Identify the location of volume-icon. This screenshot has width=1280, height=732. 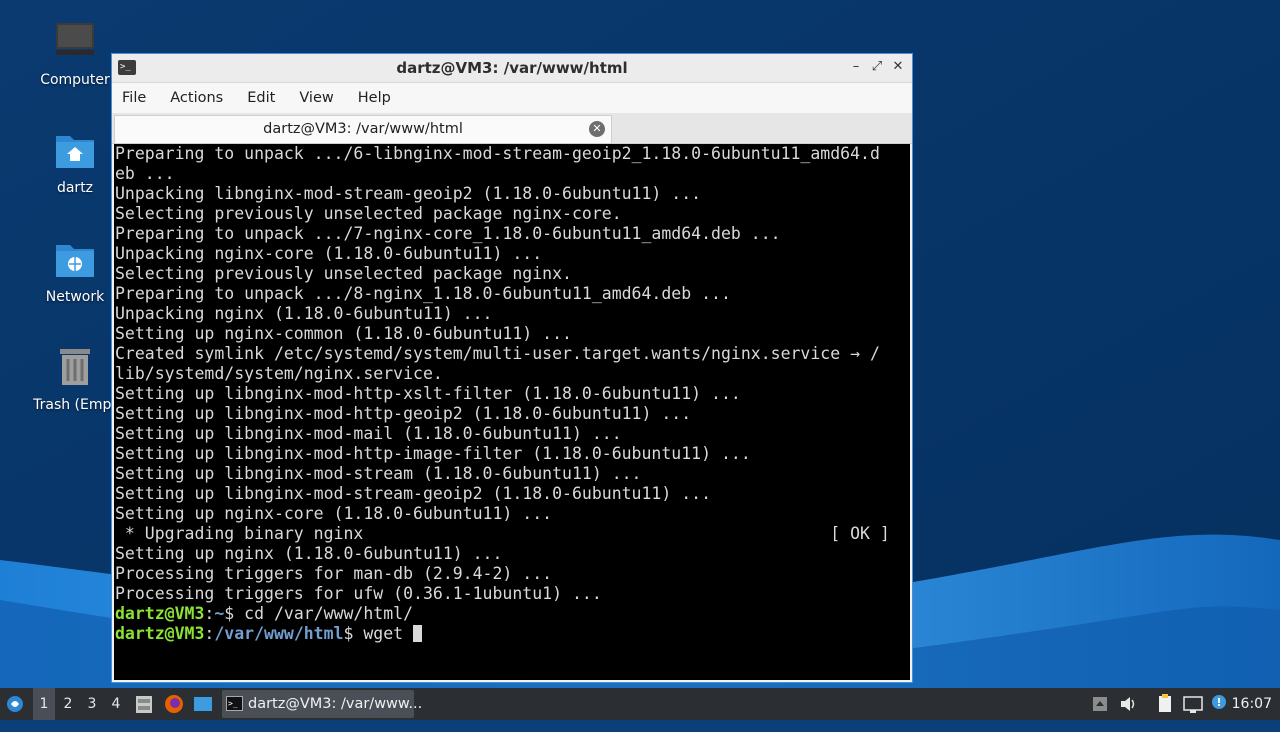
(1128, 704).